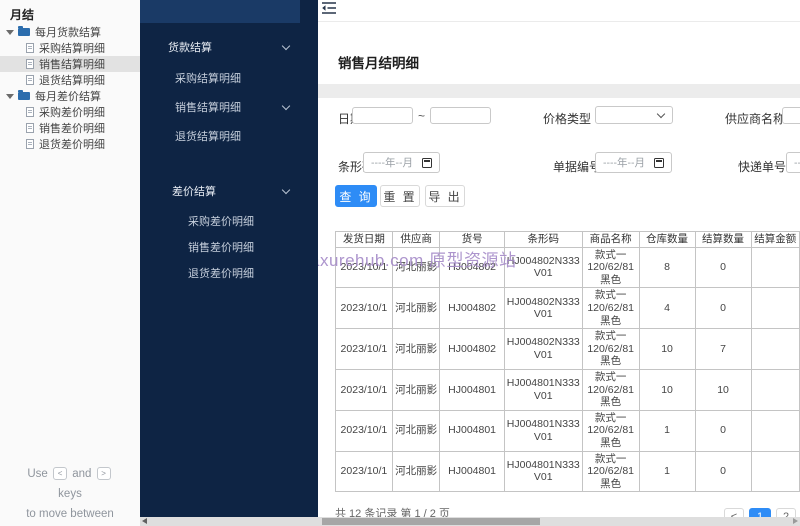 The height and width of the screenshot is (526, 800). What do you see at coordinates (70, 514) in the screenshot?
I see `hint-line3: to move between` at bounding box center [70, 514].